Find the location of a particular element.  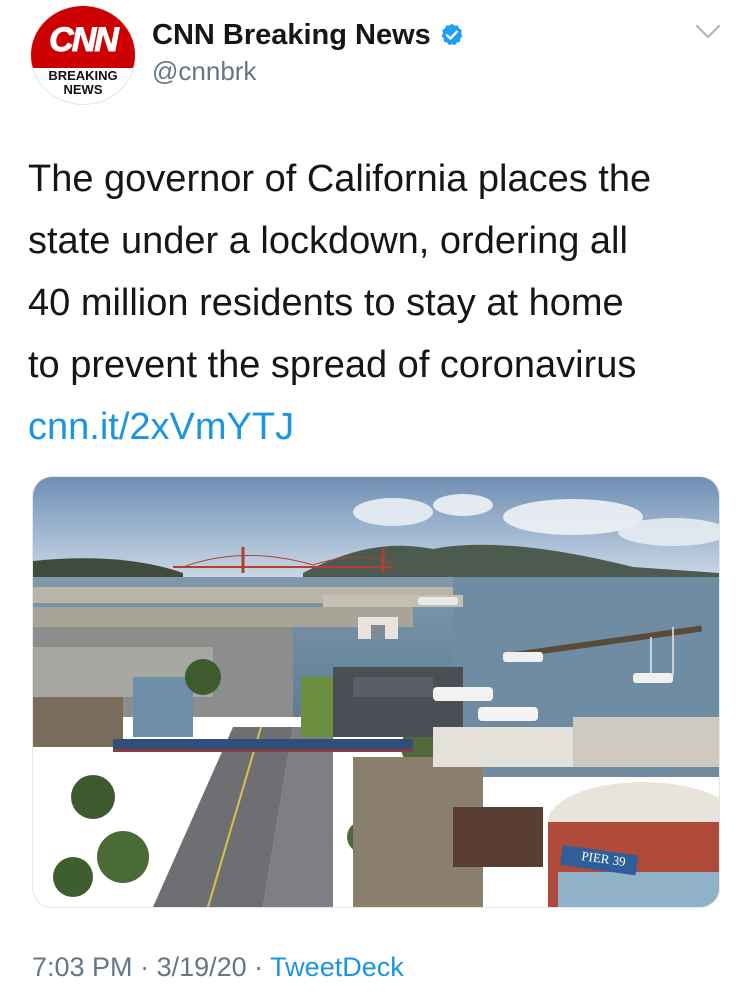

avatar: CNN BREAKING NEWS is located at coordinates (83, 55).